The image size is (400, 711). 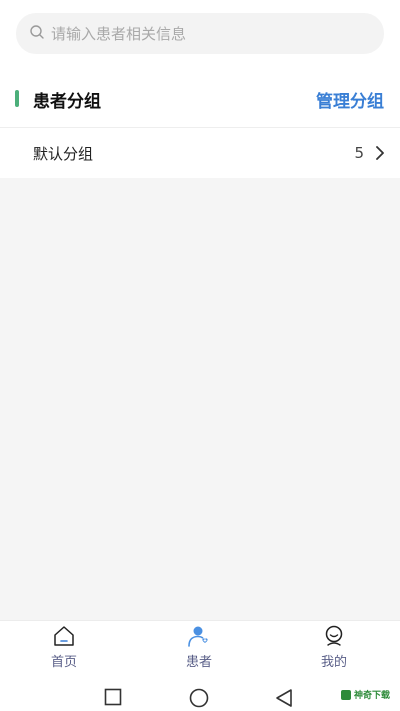 I want to click on section-accent-bar, so click(x=17, y=98).